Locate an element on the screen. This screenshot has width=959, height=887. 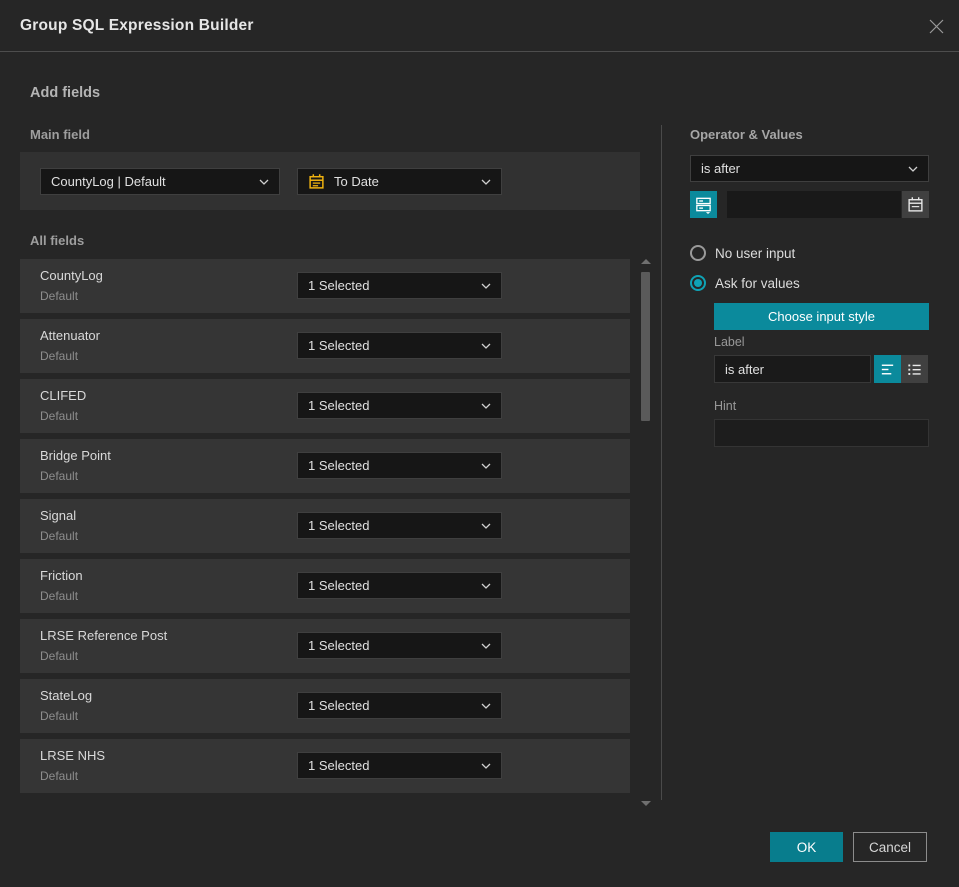
date-field-select-value: To Date is located at coordinates (356, 181).